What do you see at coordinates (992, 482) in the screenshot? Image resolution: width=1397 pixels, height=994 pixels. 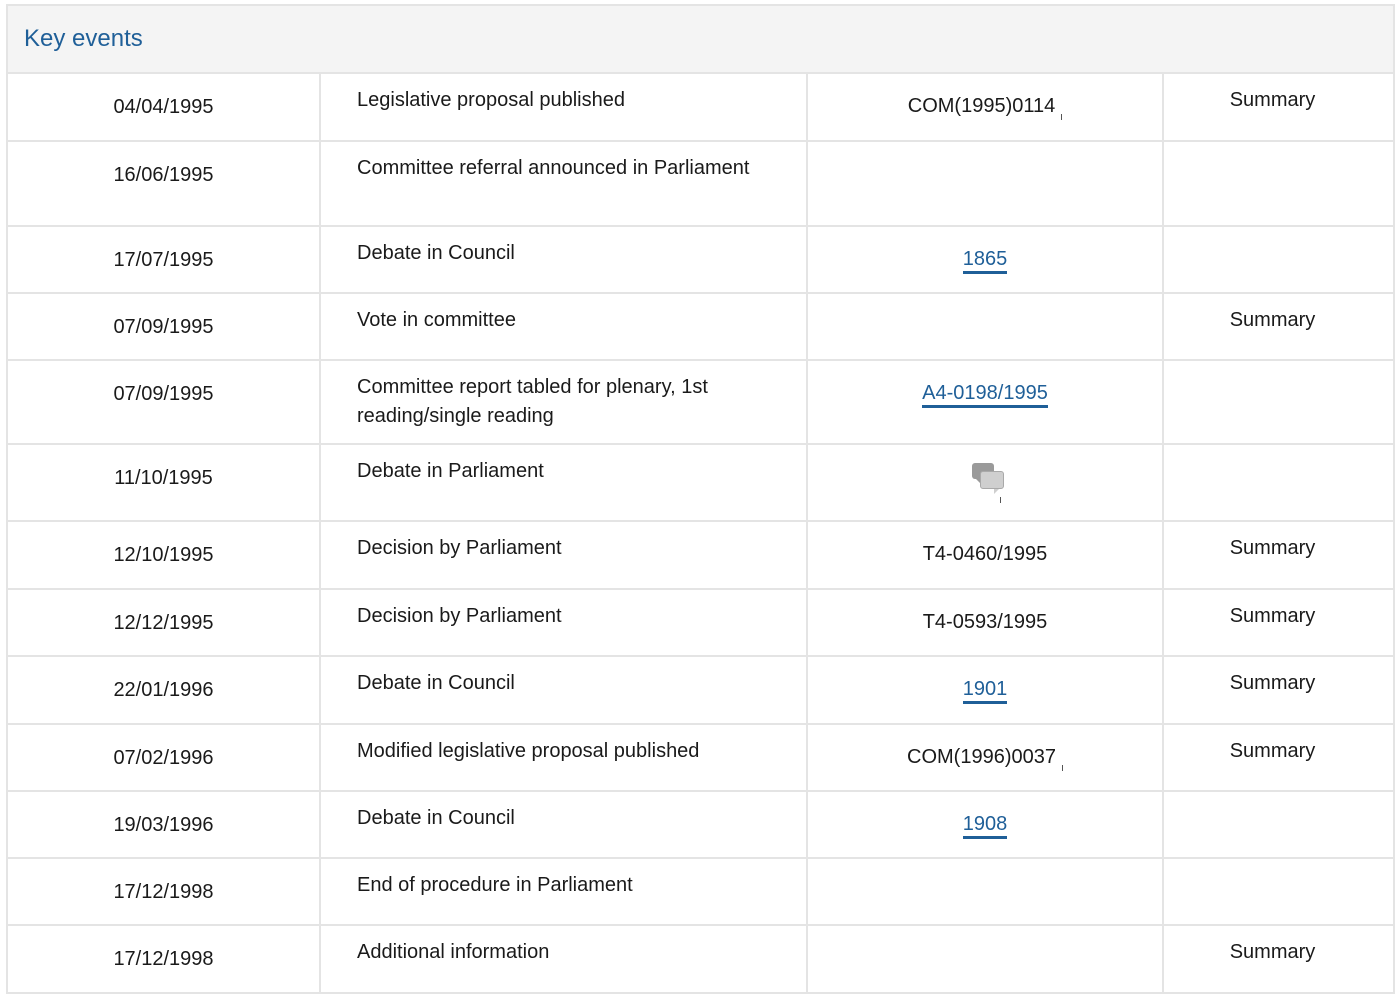 I see `speech-bubble-front-icon` at bounding box center [992, 482].